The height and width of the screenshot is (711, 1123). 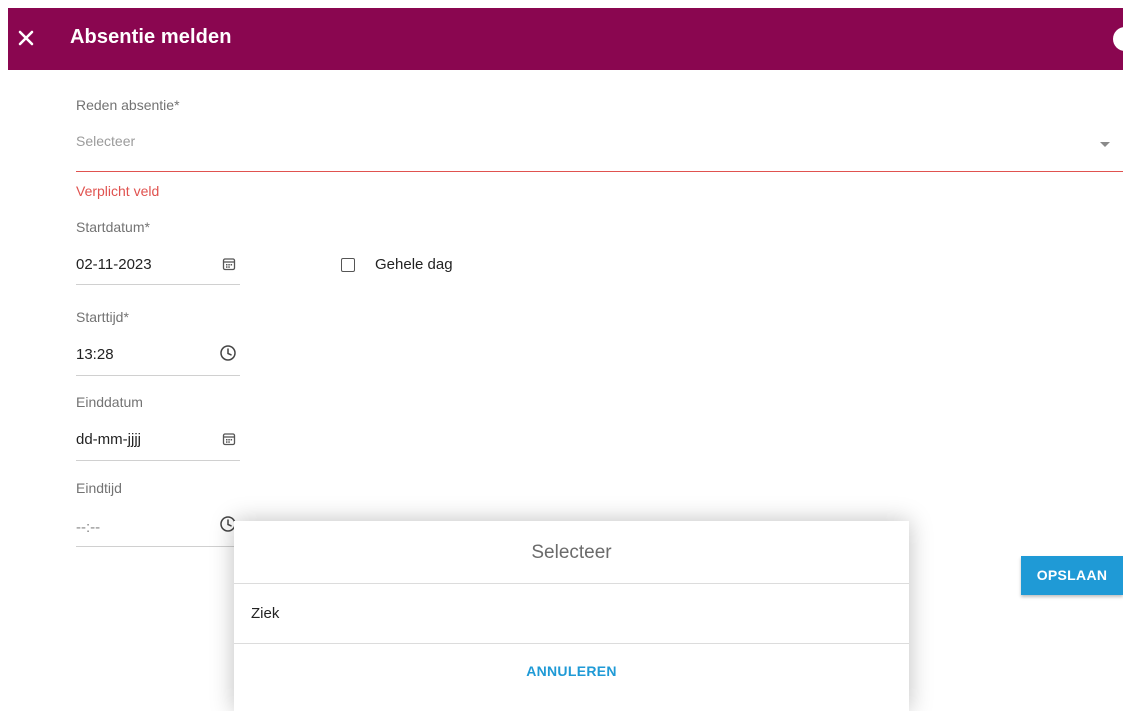 What do you see at coordinates (118, 191) in the screenshot?
I see `reason-error-message: Verplicht veld` at bounding box center [118, 191].